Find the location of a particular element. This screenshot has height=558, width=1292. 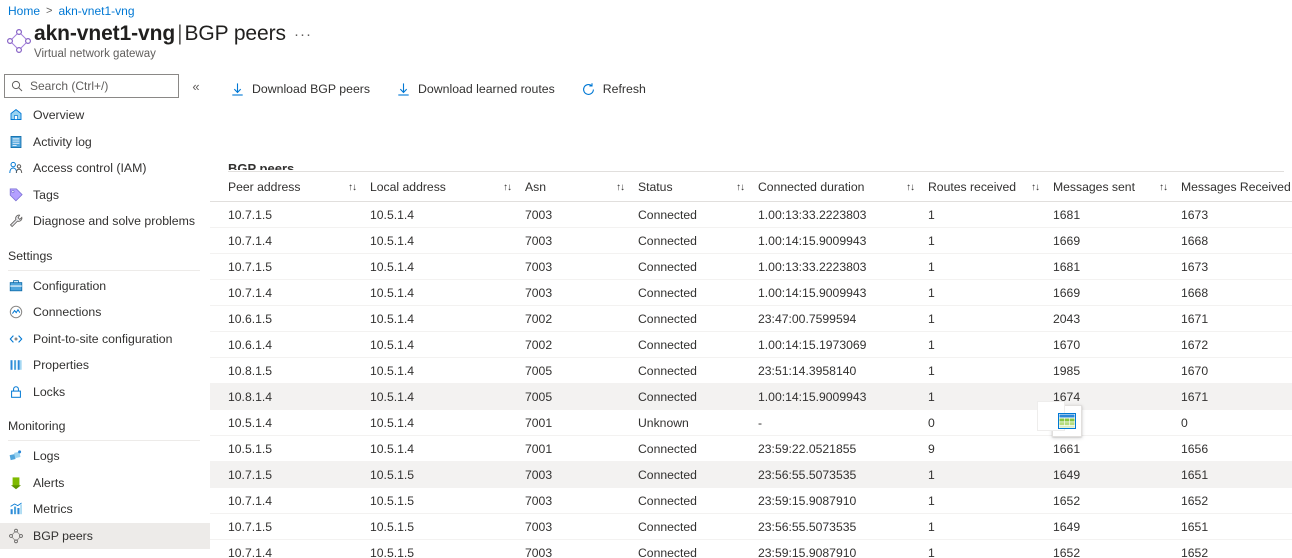

sidebar-item-label: Point-to-site configuration is located at coordinates (103, 338).